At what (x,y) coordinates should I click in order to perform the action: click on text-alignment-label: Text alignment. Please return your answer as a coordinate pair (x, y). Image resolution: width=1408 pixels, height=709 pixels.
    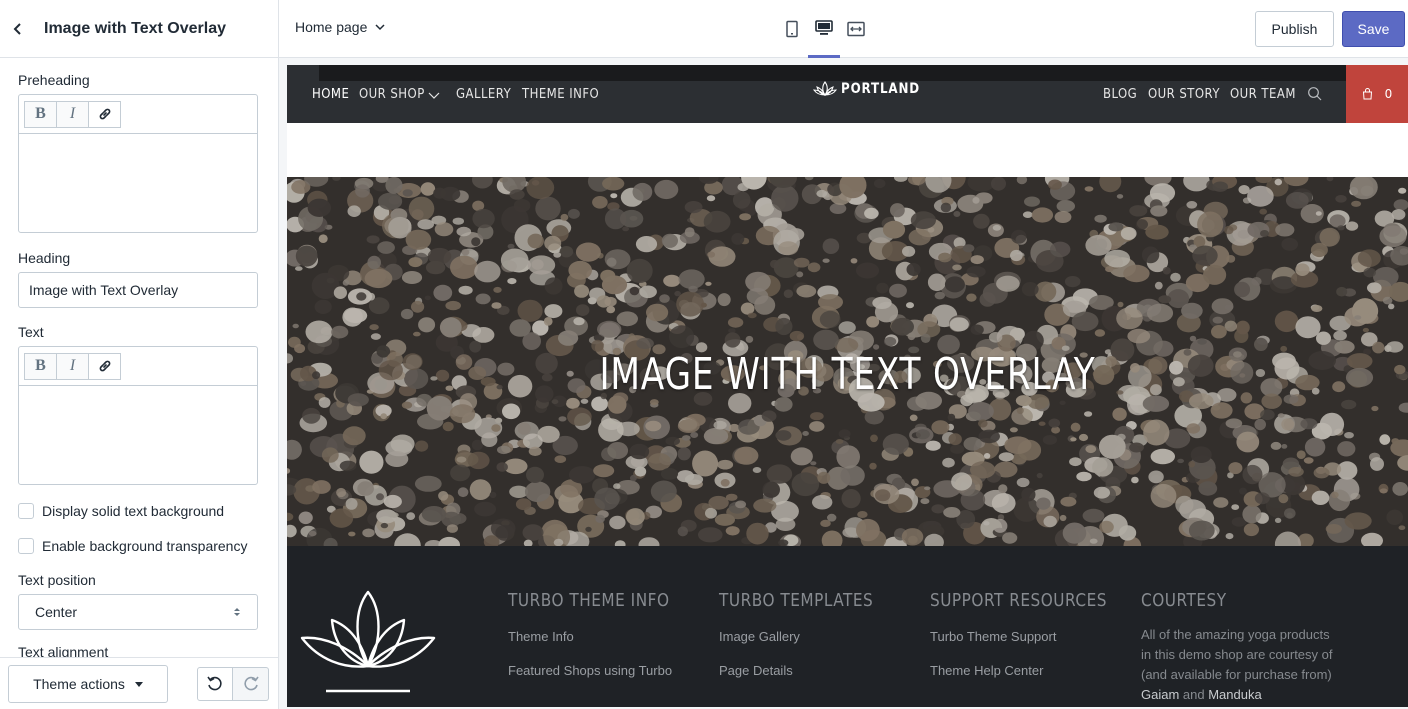
    Looking at the image, I should click on (63, 650).